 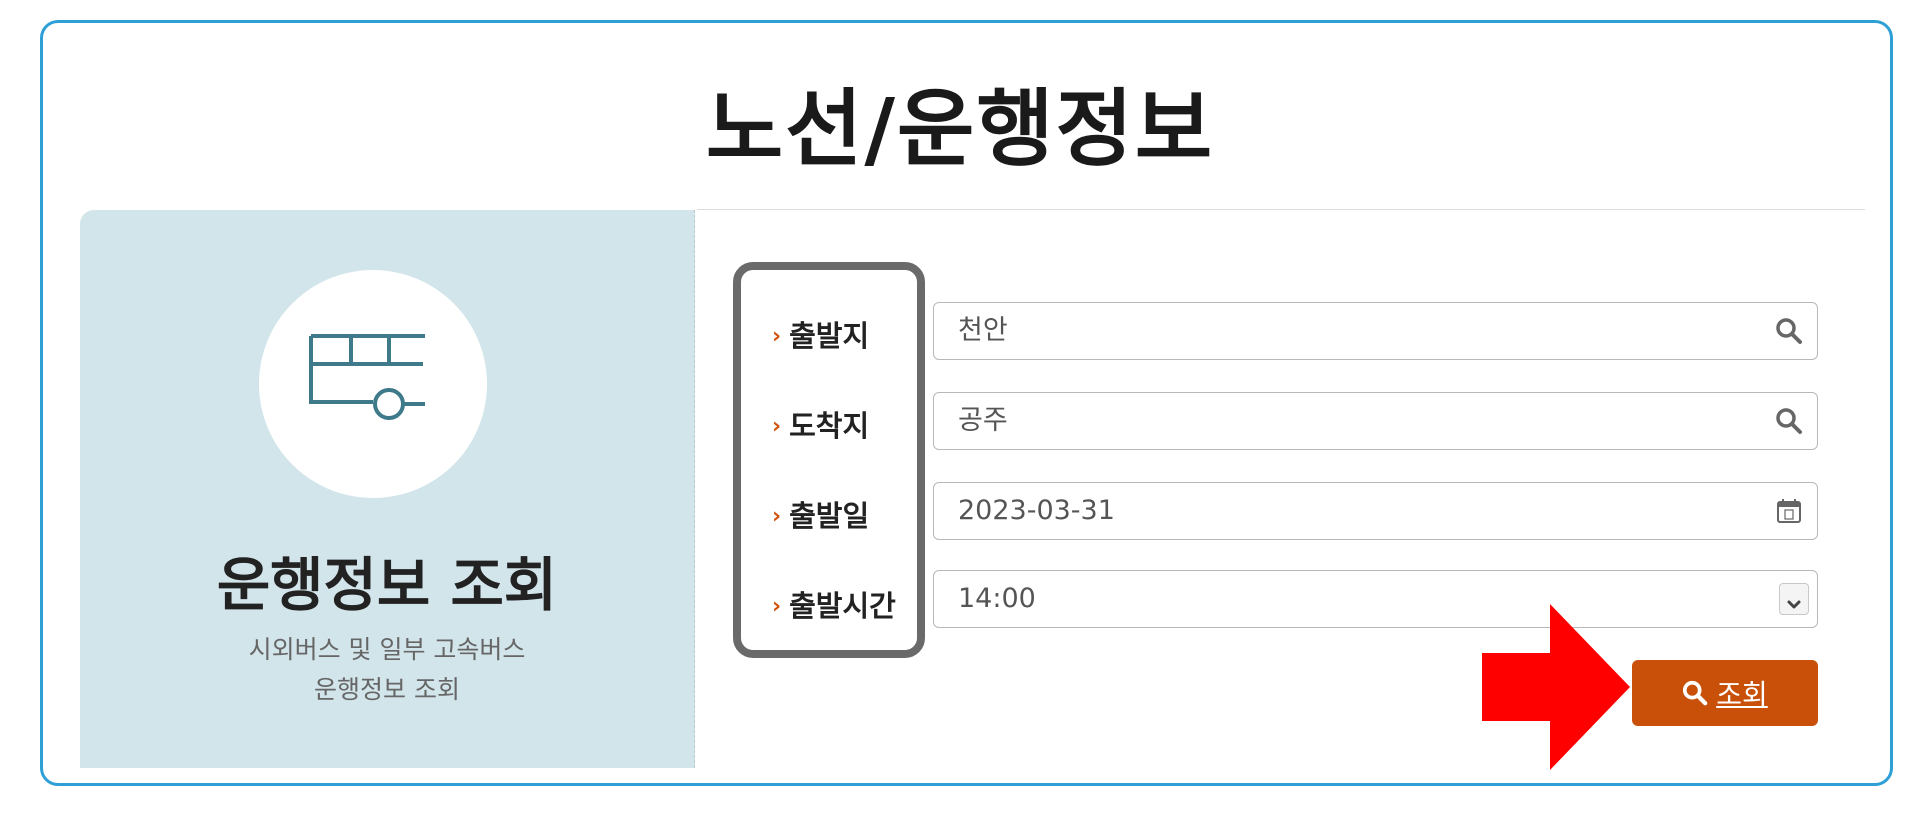 I want to click on panel-title: 운행정보 조회, so click(x=387, y=585).